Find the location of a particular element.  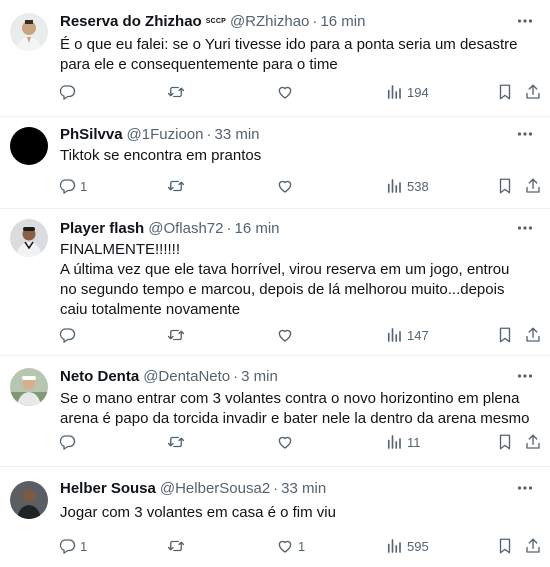

like-count: 1 is located at coordinates (302, 546).